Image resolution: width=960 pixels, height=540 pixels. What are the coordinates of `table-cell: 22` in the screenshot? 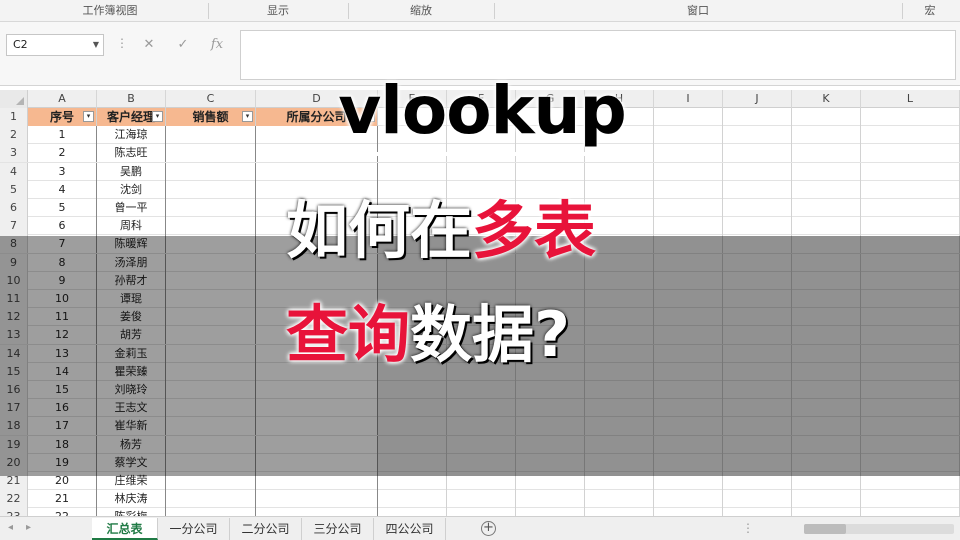 It's located at (62, 512).